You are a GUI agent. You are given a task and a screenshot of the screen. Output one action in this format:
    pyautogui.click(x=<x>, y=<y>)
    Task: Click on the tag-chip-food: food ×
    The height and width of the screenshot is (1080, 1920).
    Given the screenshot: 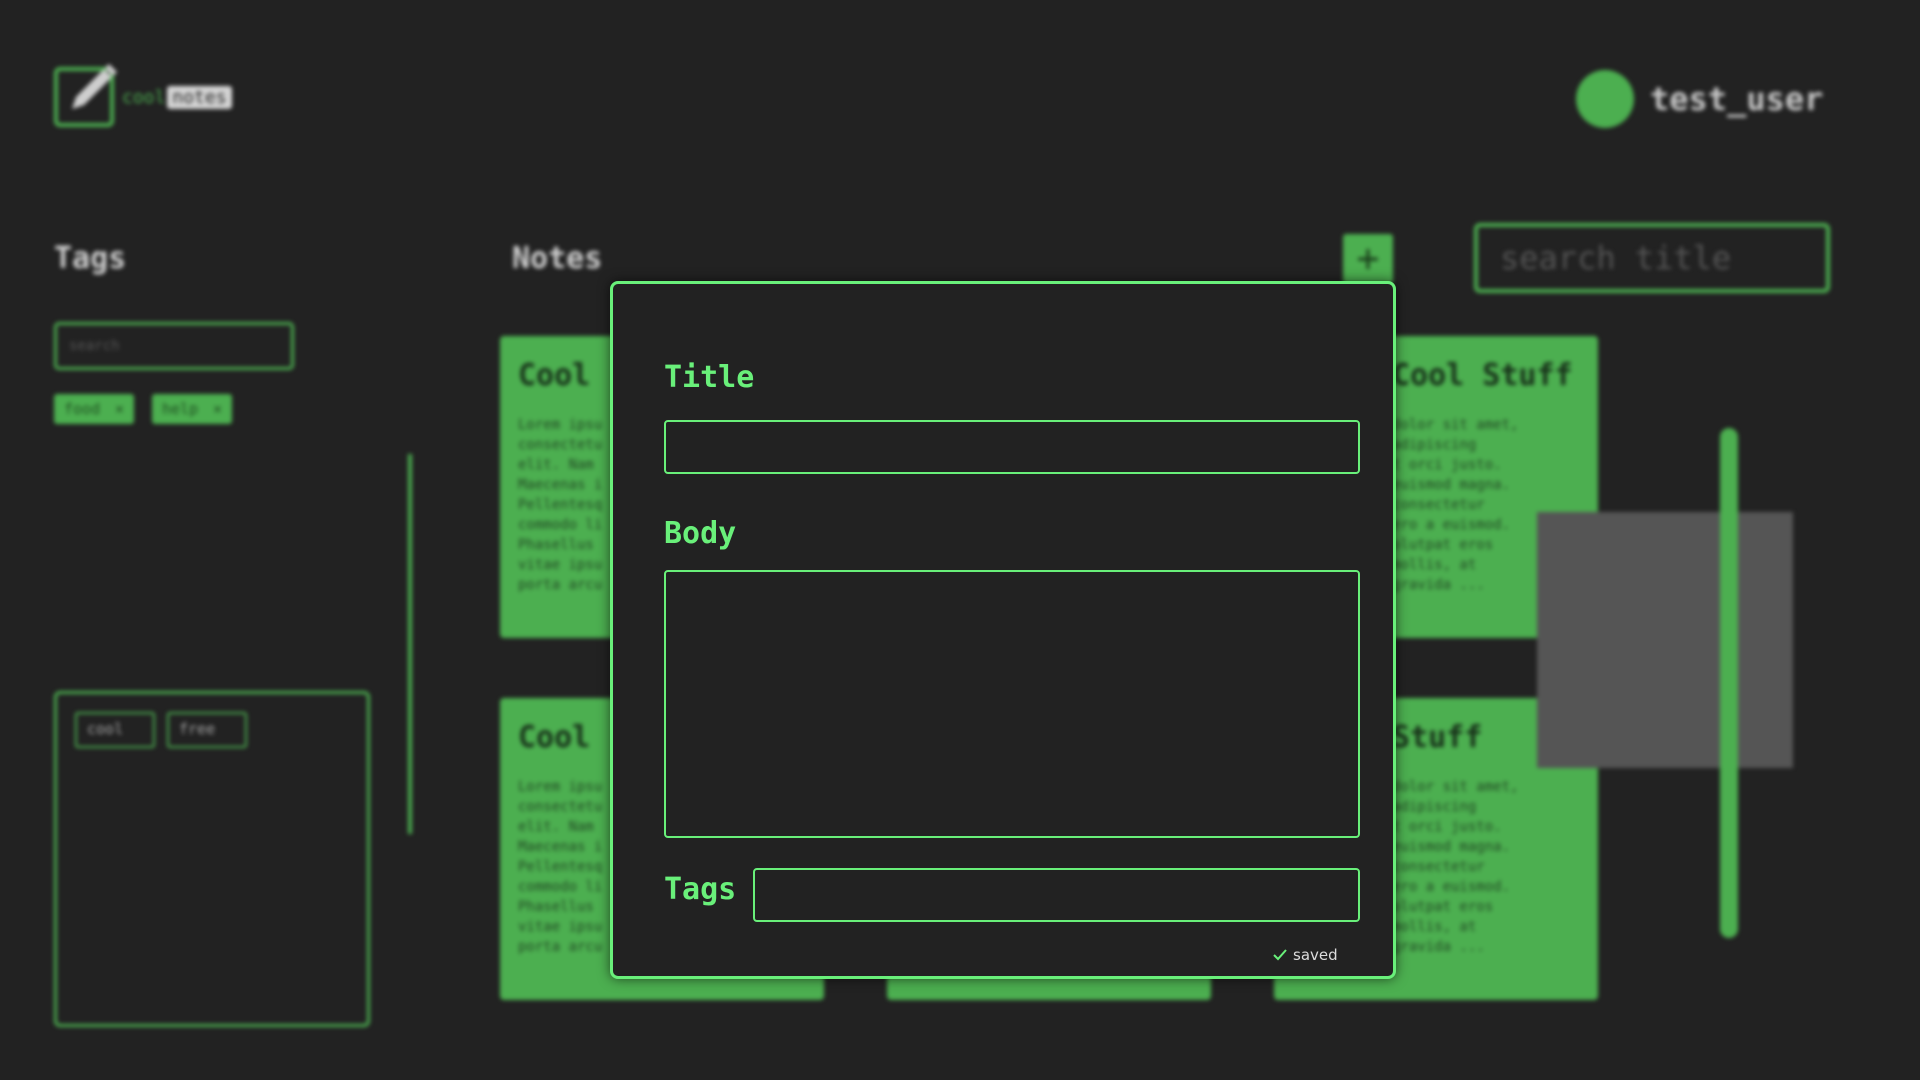 What is the action you would take?
    pyautogui.click(x=94, y=409)
    